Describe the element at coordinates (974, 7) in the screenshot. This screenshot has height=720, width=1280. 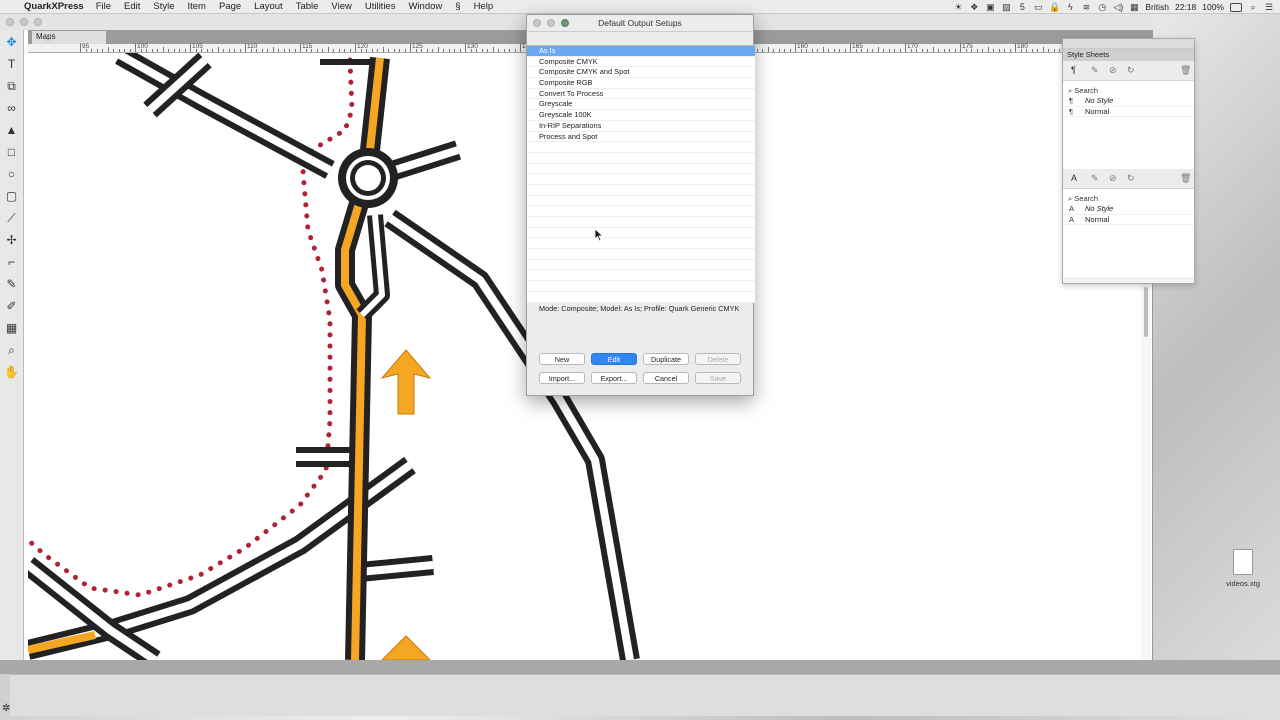
I see `dropbox-icon: ❖` at that location.